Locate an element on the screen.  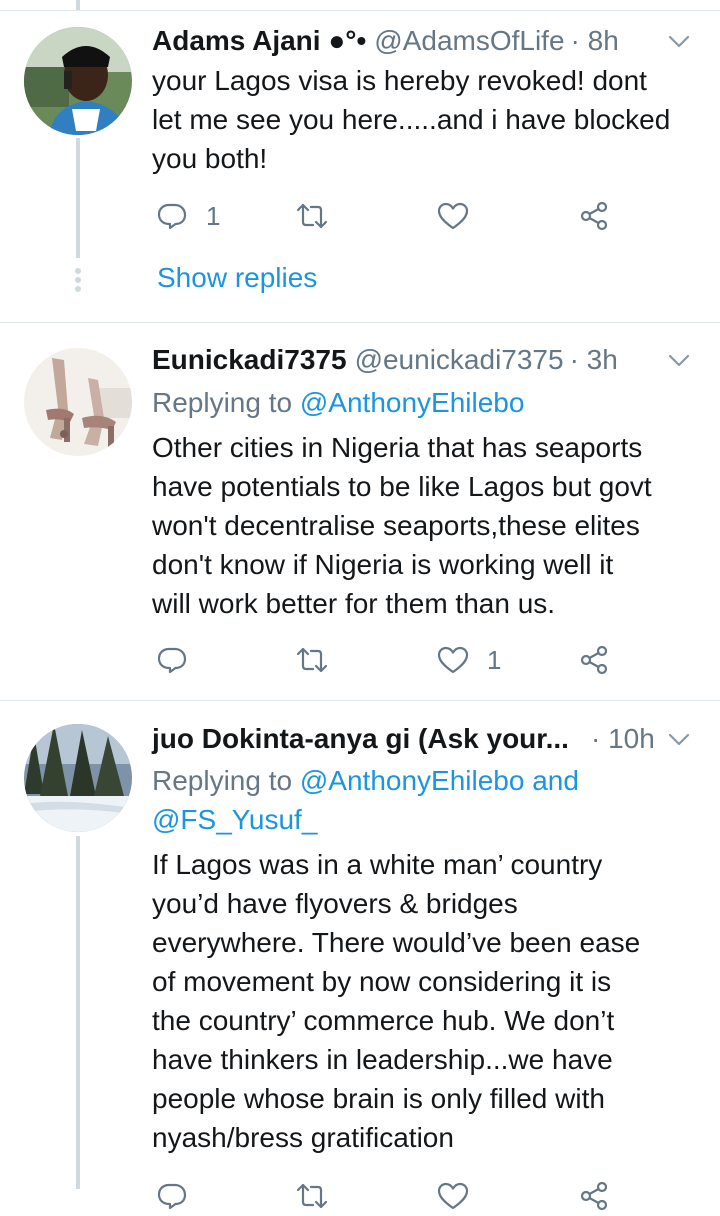
user-handle: @AdamsOfLife is located at coordinates (469, 41).